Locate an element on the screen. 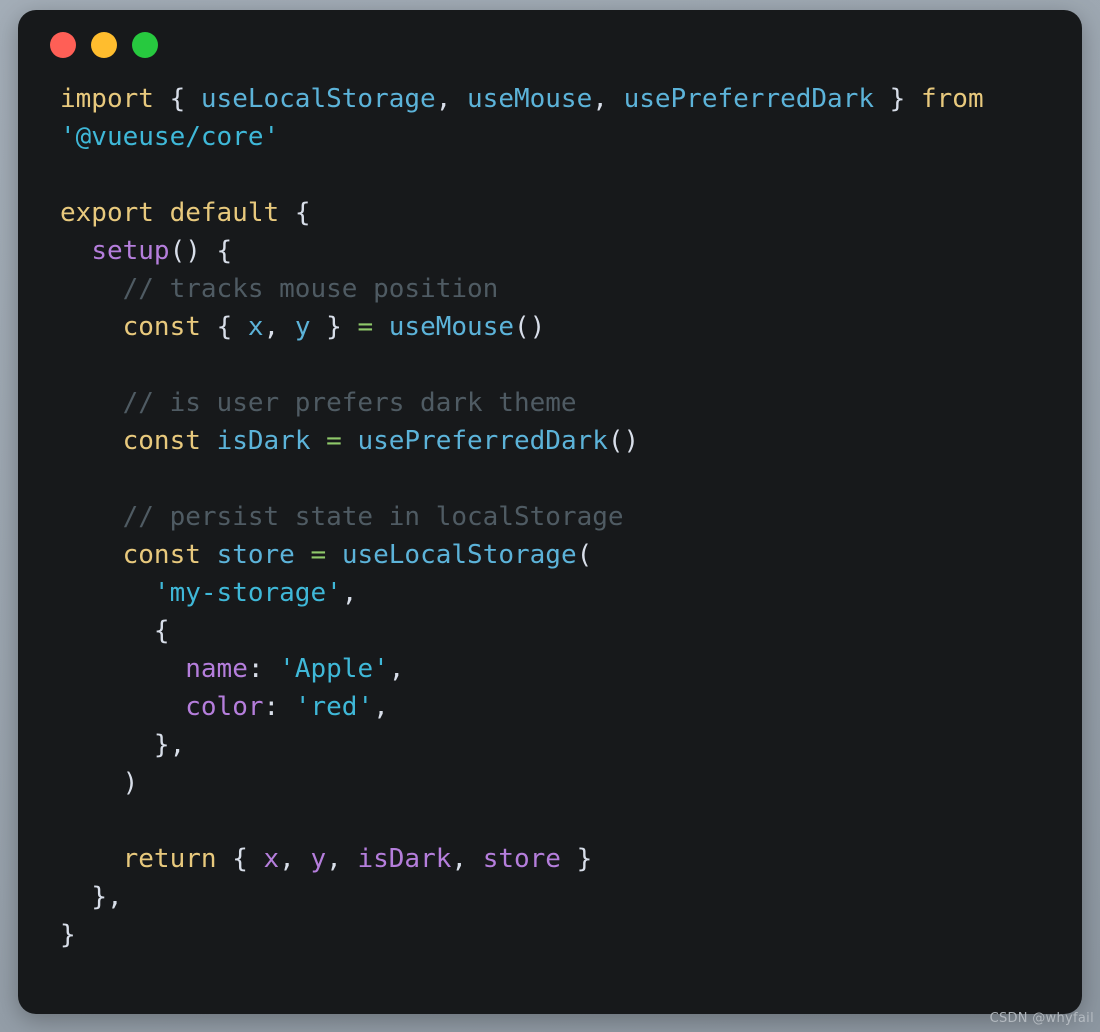 The height and width of the screenshot is (1032, 1100). code-line: setup() { is located at coordinates (556, 251).